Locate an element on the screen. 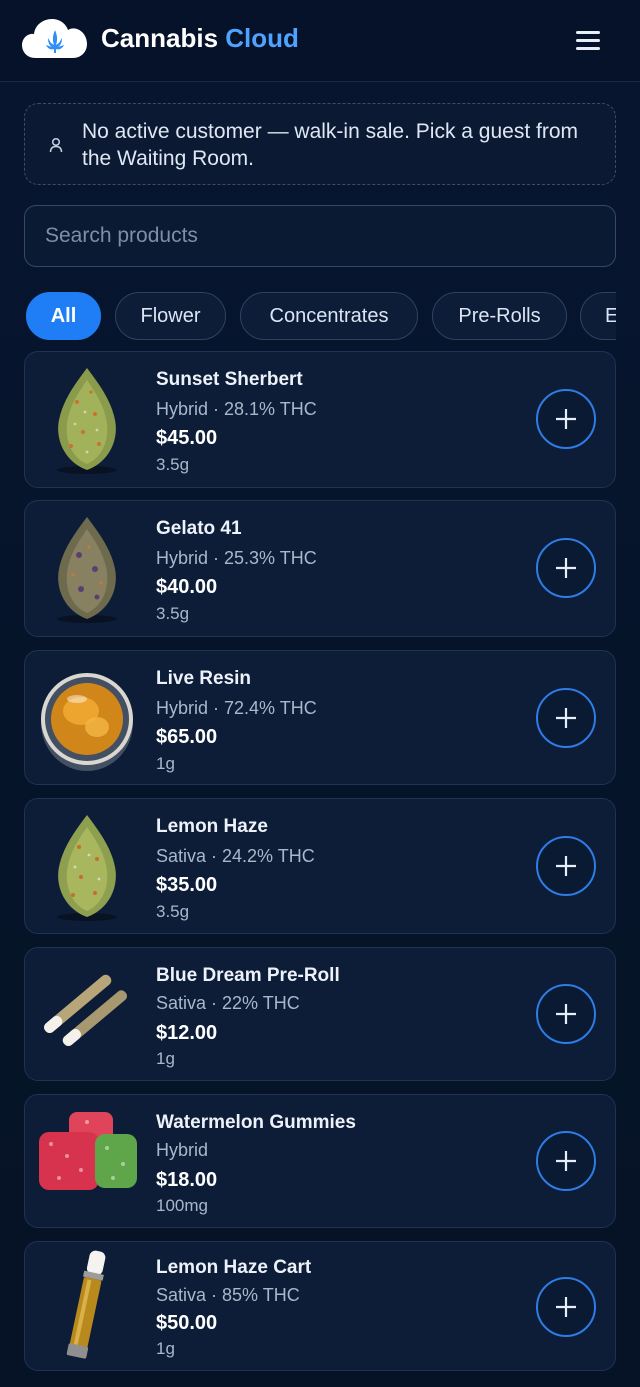 Image resolution: width=640 pixels, height=1387 pixels. vape-cartridge-image is located at coordinates (86, 1304).